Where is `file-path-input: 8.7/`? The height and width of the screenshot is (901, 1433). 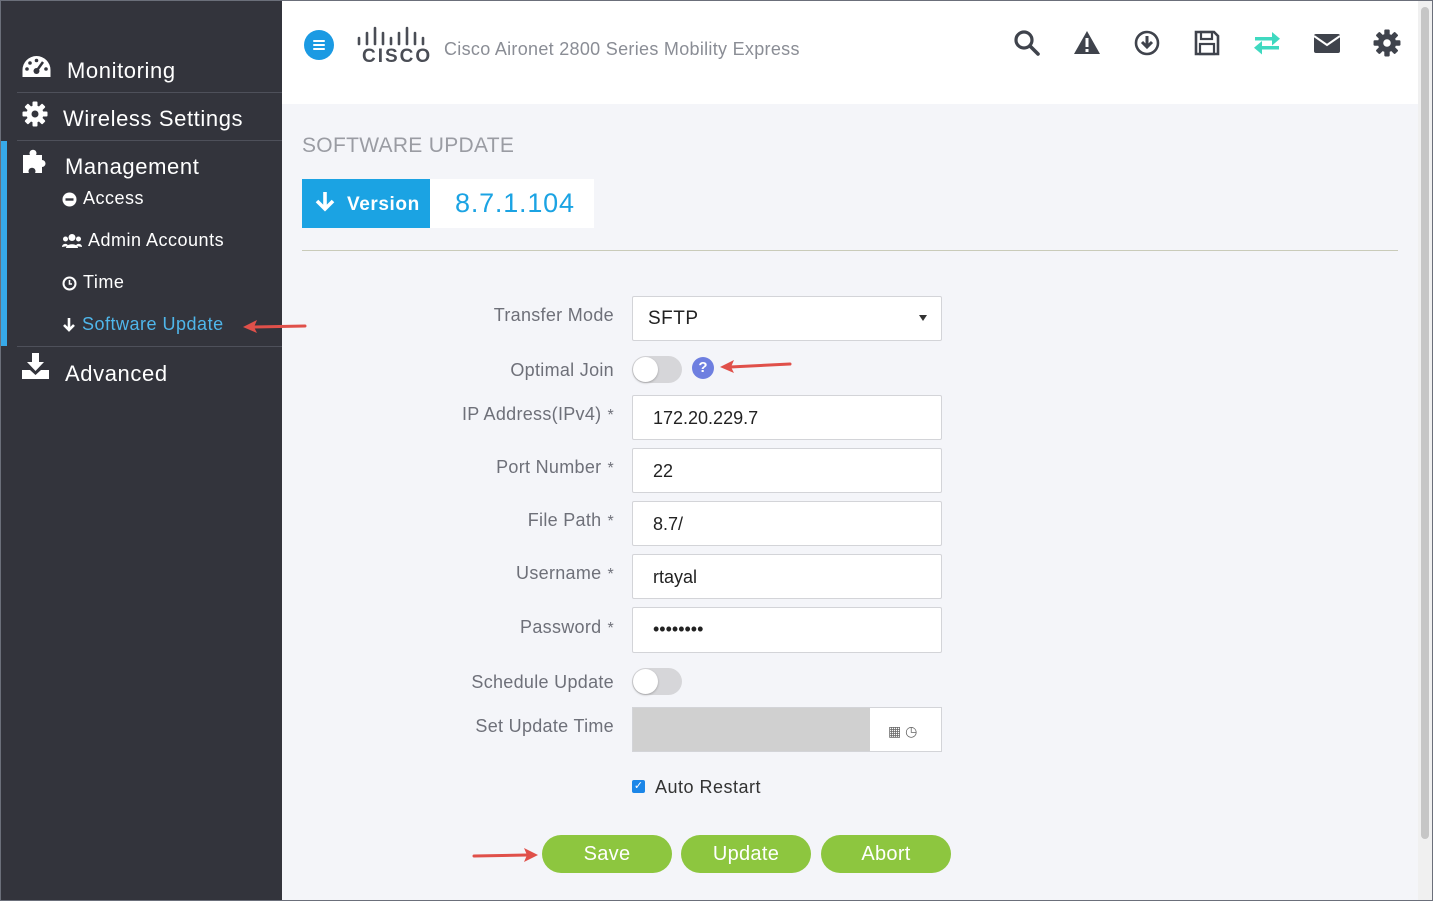
file-path-input: 8.7/ is located at coordinates (787, 523).